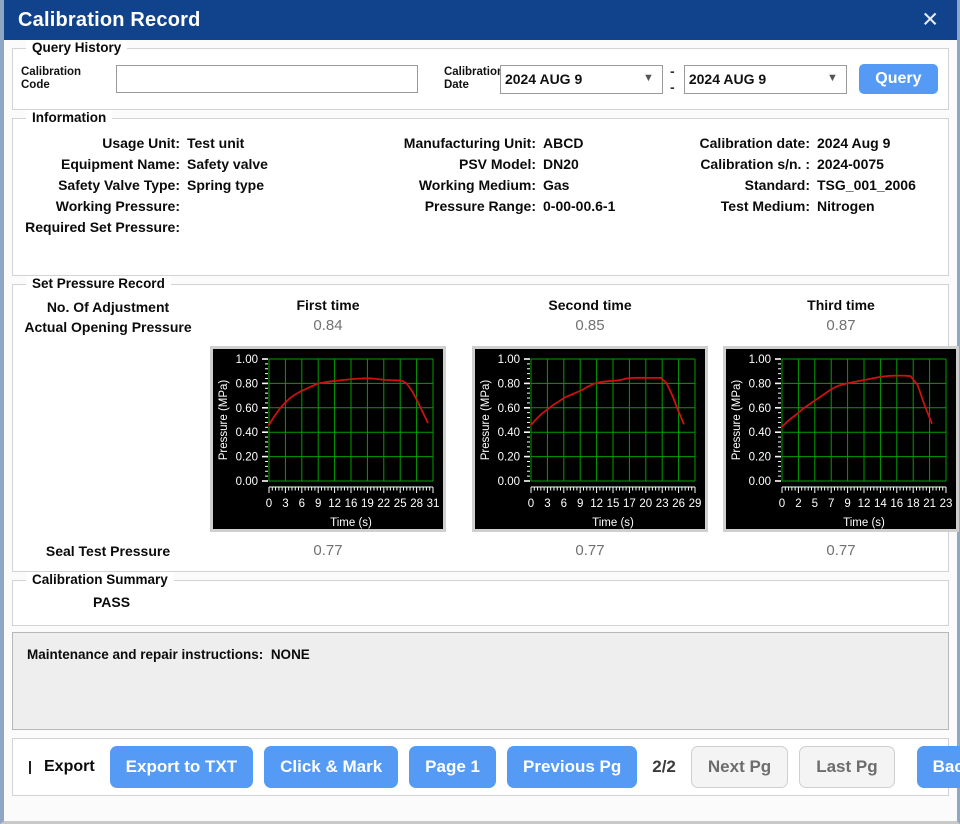  Describe the element at coordinates (473, 71) in the screenshot. I see `calibration-date-label-line1: Calibration` at that location.